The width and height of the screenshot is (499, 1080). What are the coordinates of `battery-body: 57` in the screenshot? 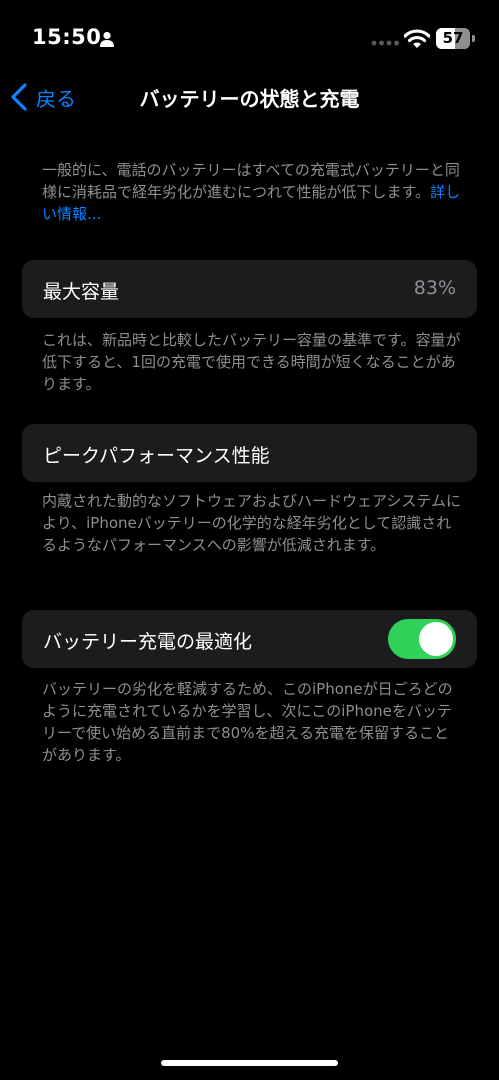 It's located at (453, 38).